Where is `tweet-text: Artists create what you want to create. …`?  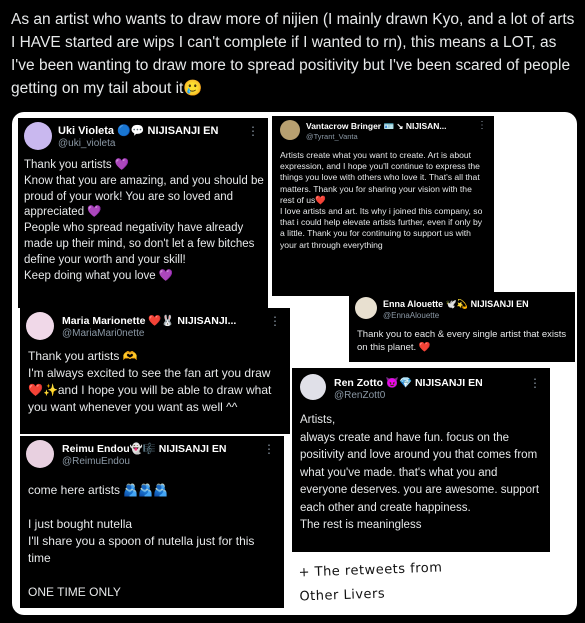
tweet-text: Artists create what you want to create. … is located at coordinates (381, 200).